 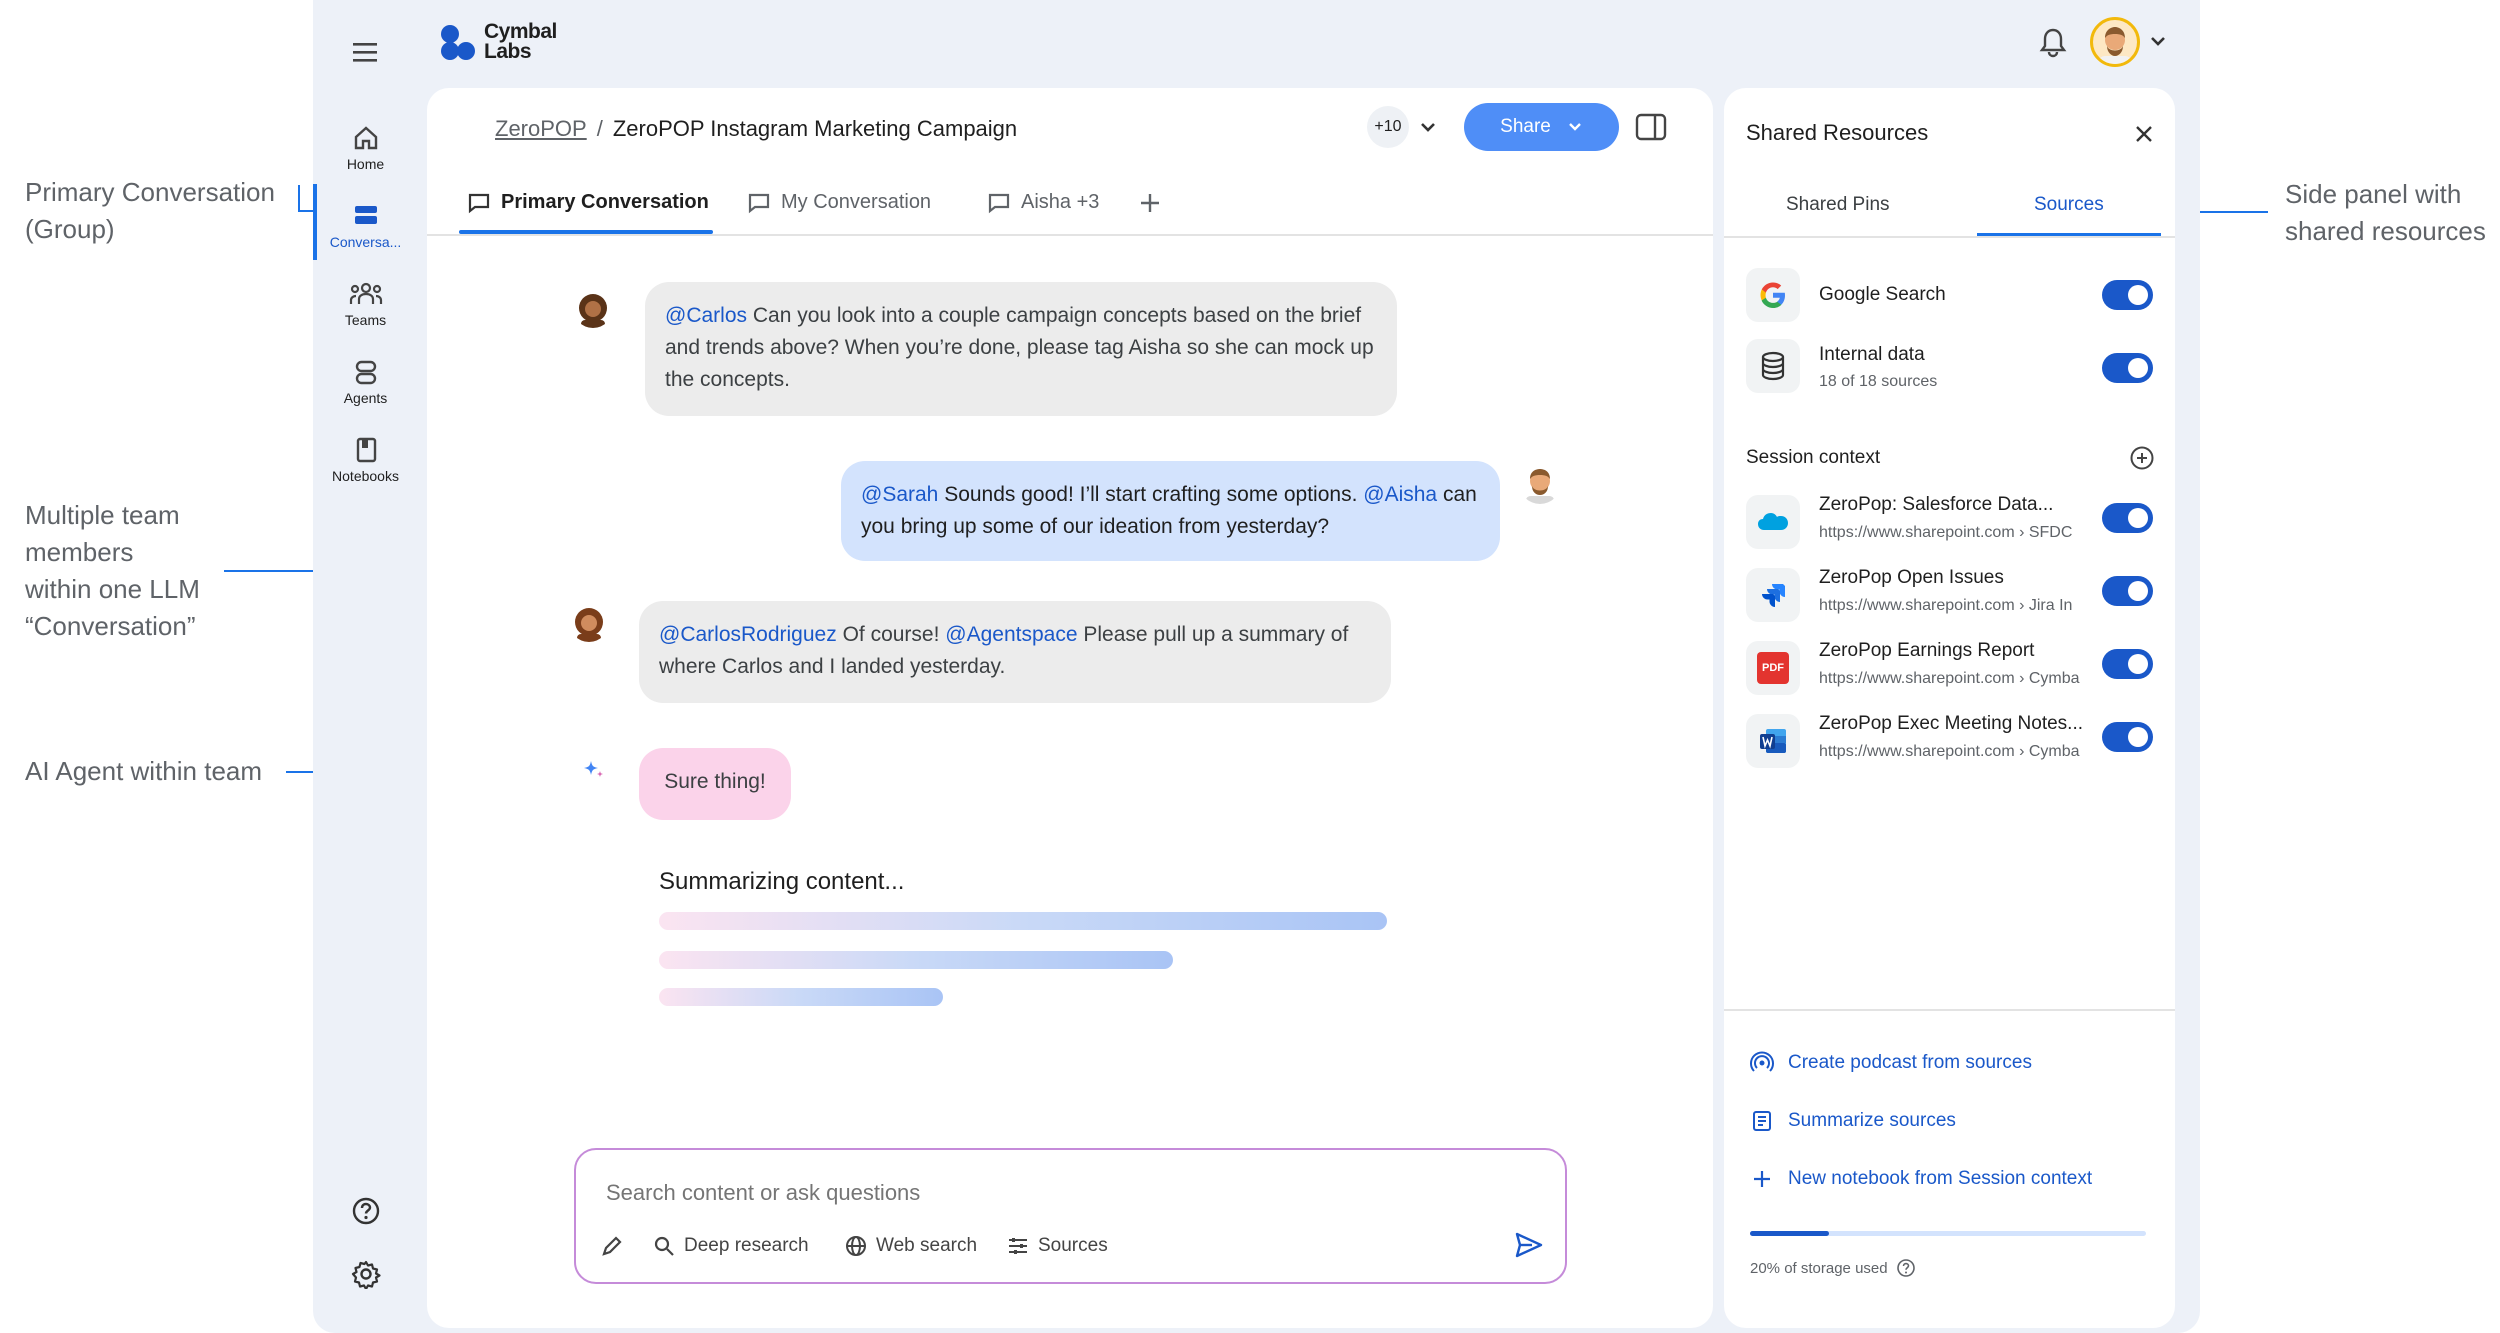 I want to click on pdf-icon: PDF, so click(x=1773, y=668).